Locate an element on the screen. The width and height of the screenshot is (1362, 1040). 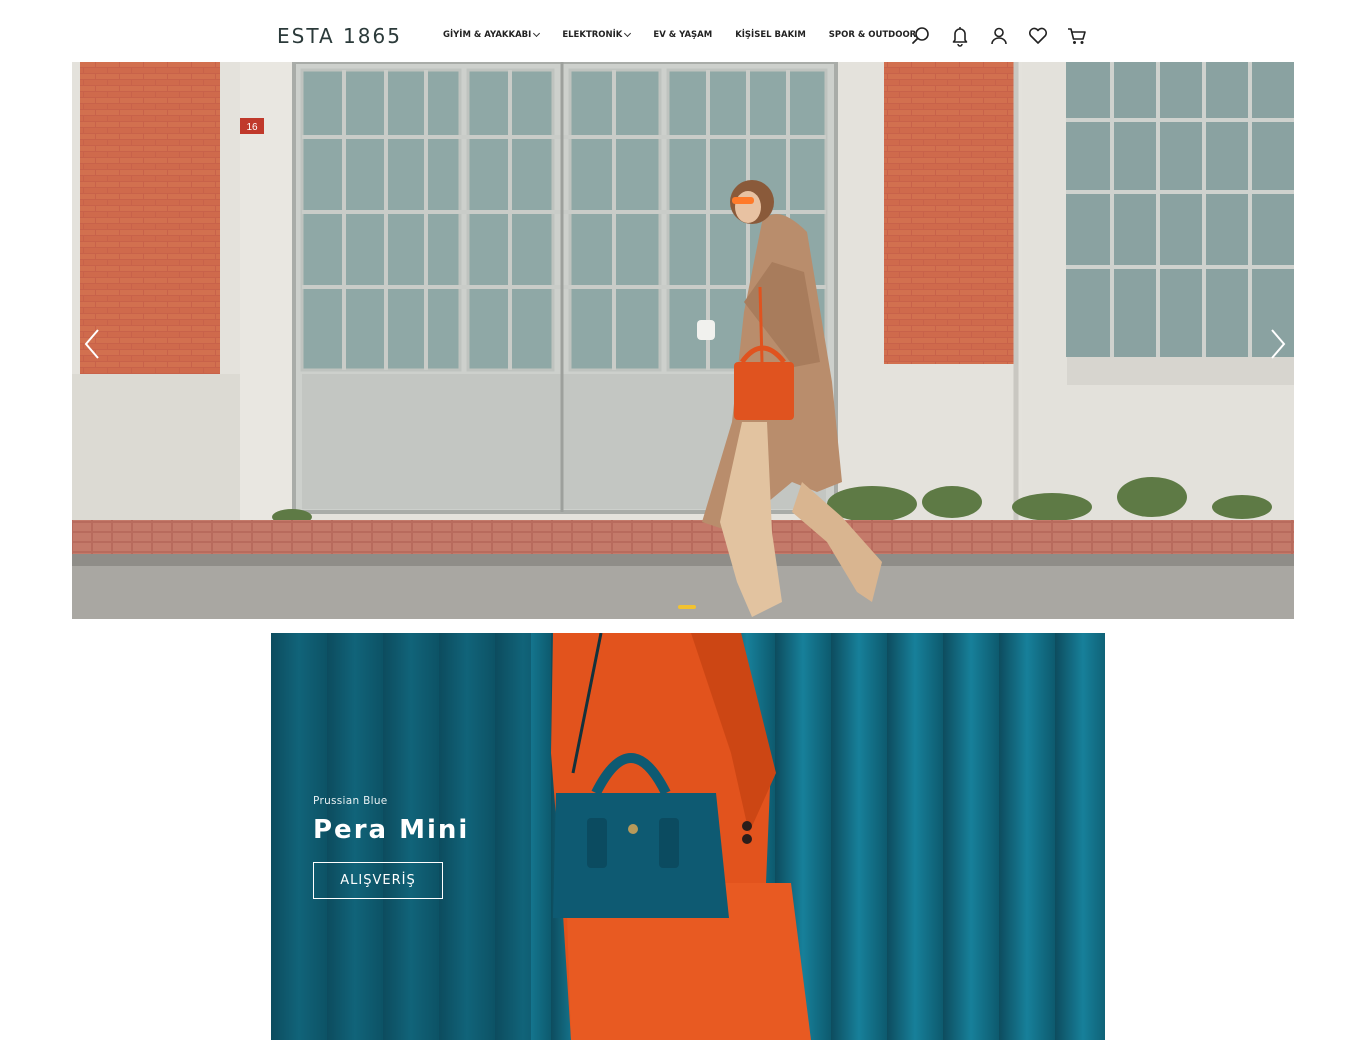
nav-label: EV & YAŞAM is located at coordinates (683, 35).